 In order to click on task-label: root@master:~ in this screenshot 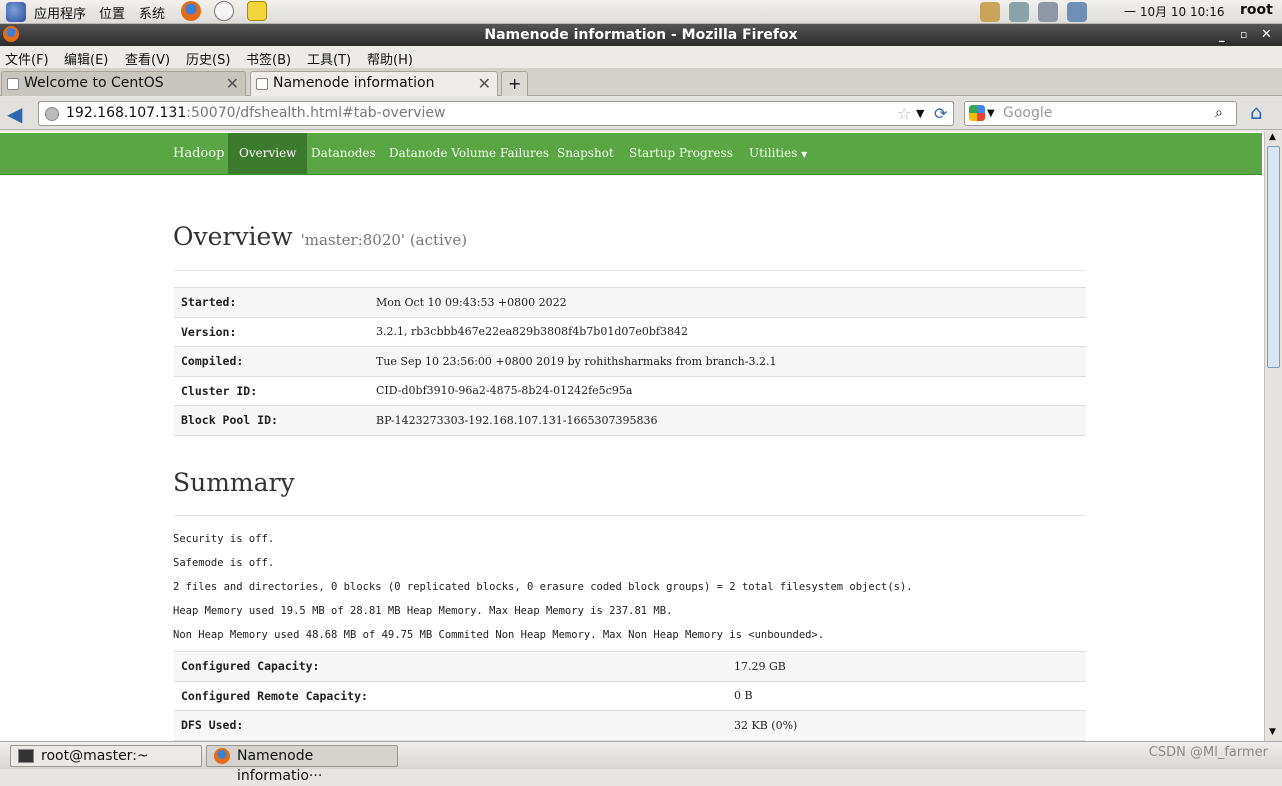, I will do `click(95, 756)`.